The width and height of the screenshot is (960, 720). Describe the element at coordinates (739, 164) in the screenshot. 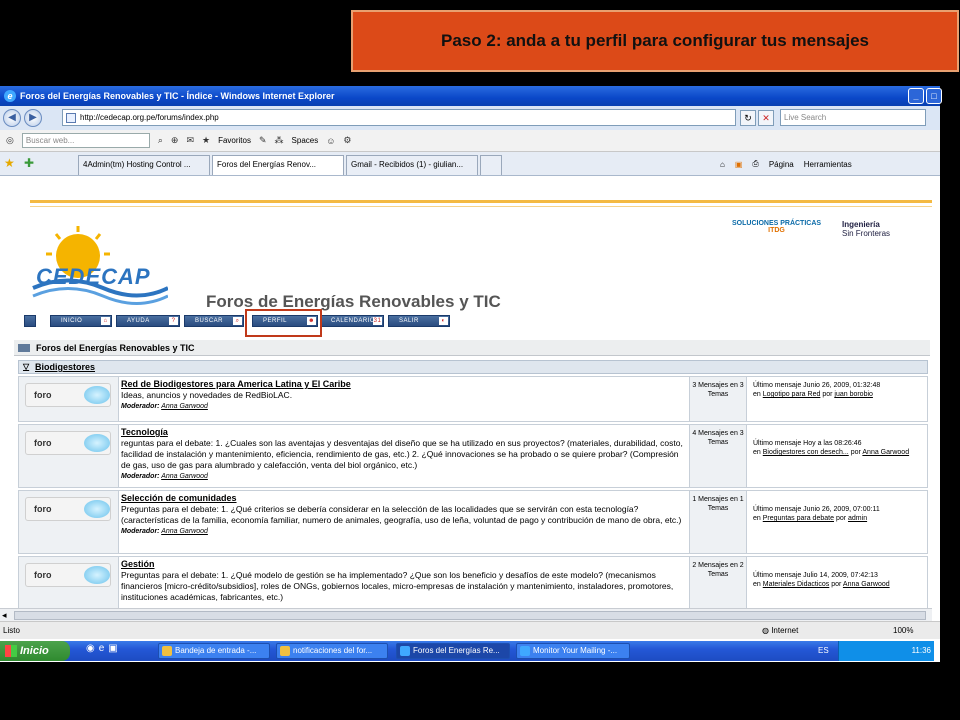

I see `rss-icon: ▣` at that location.